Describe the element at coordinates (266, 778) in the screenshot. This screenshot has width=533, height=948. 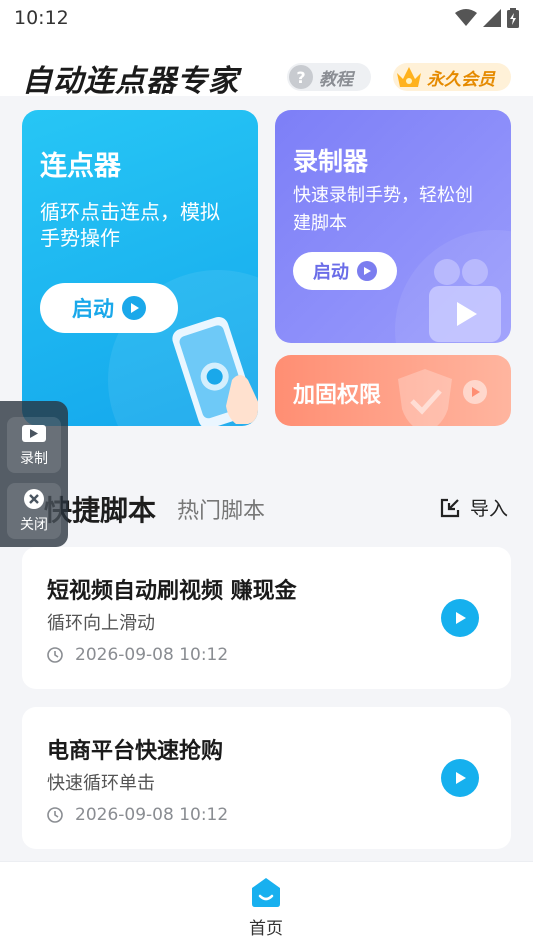
I see `script-card: 电商平台快速抢购 快速循环单击 2026-09-08 10:12` at that location.